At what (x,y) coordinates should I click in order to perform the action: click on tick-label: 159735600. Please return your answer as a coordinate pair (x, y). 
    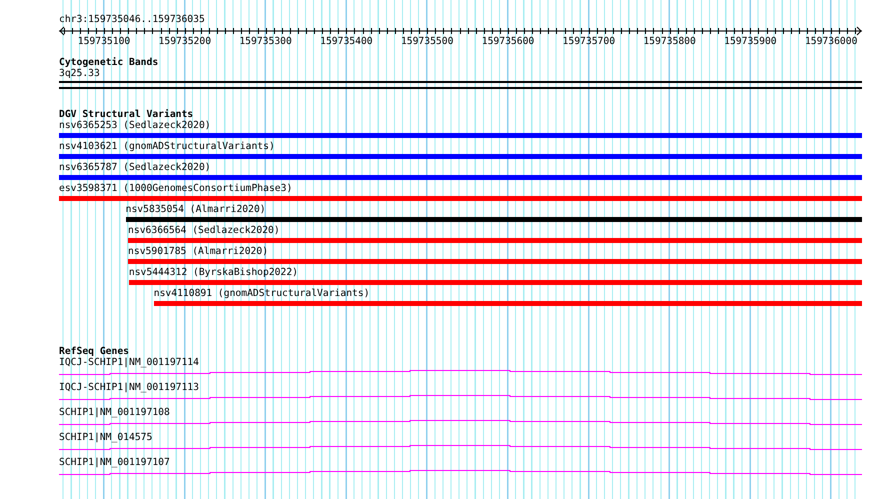
    Looking at the image, I should click on (508, 41).